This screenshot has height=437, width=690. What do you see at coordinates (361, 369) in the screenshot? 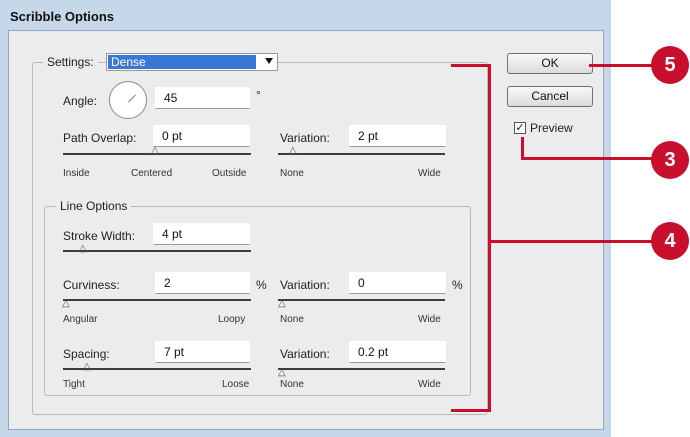
I see `spacing-variation-slider` at bounding box center [361, 369].